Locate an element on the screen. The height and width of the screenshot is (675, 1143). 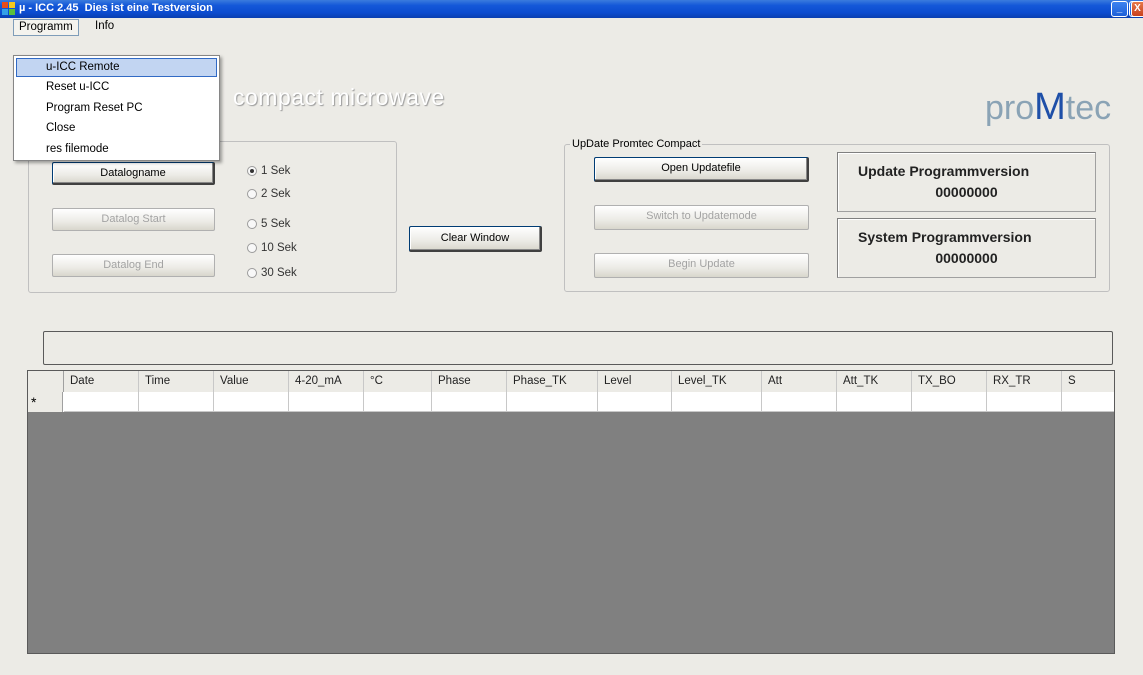
table-row-new: * is located at coordinates (571, 402).